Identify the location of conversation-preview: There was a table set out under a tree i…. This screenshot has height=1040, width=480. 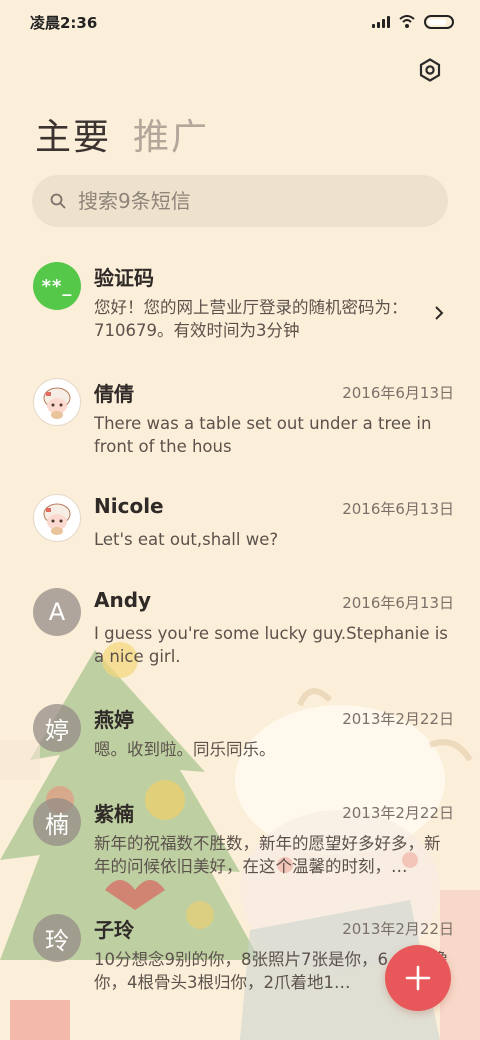
(263, 435).